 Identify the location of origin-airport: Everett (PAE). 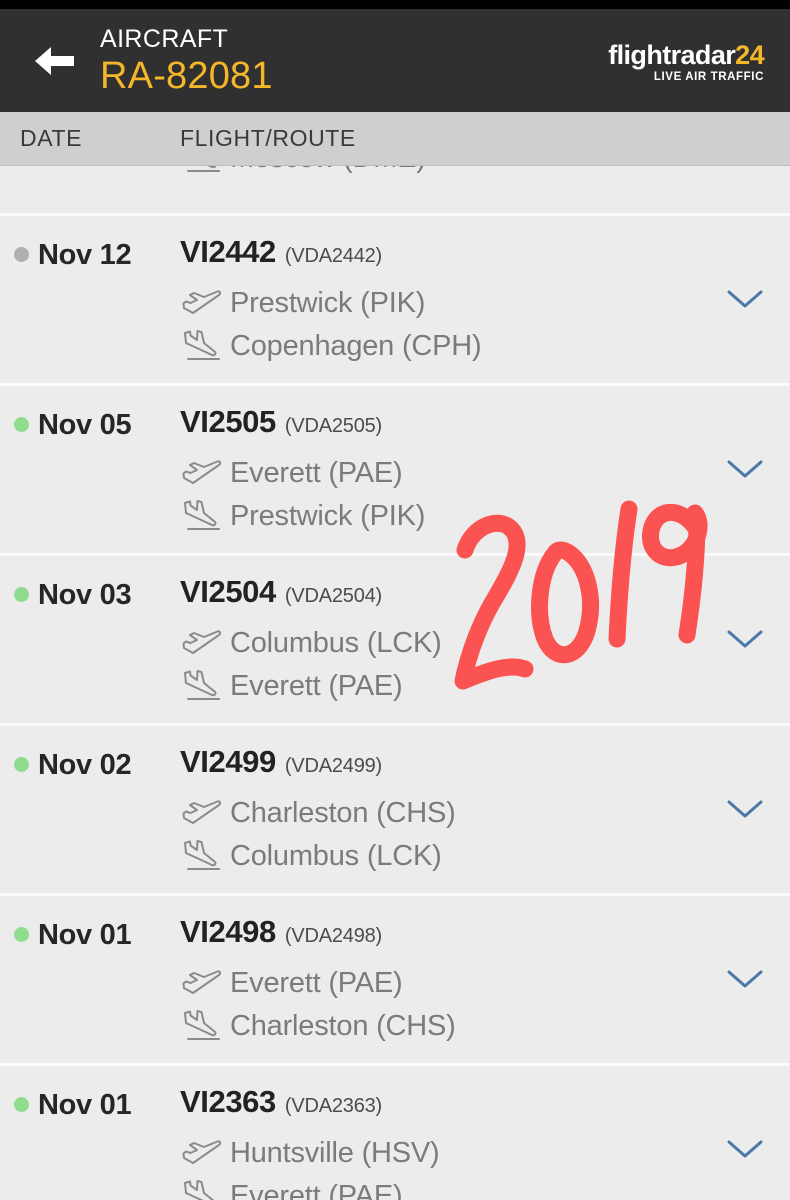
(316, 472).